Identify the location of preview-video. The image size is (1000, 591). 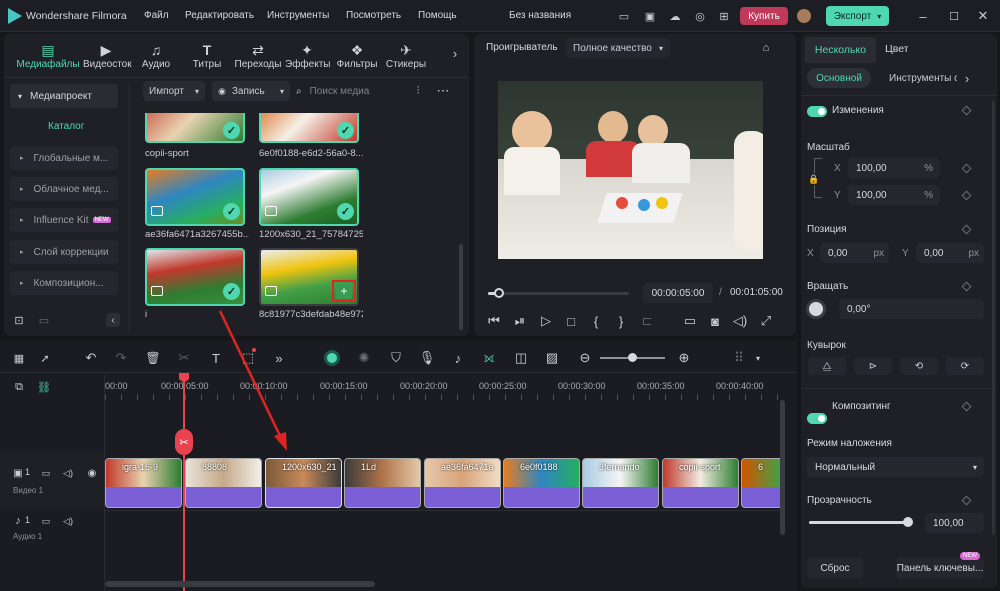
(630, 170).